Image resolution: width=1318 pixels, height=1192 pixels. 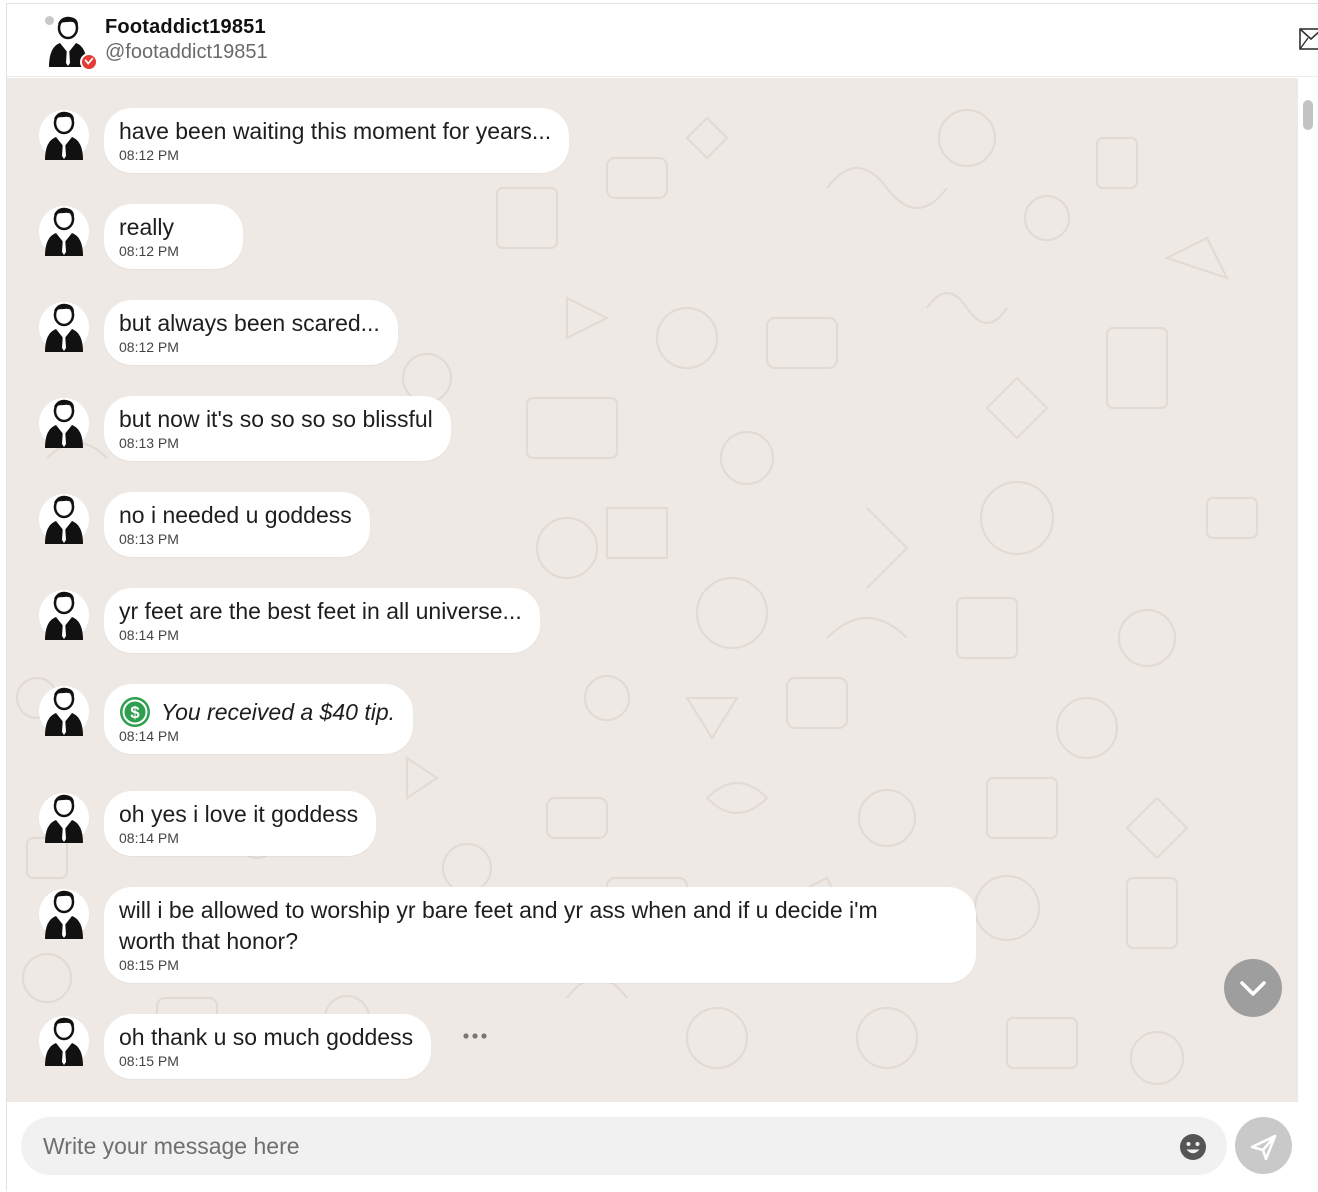 I want to click on scroll-down-button, so click(x=1253, y=988).